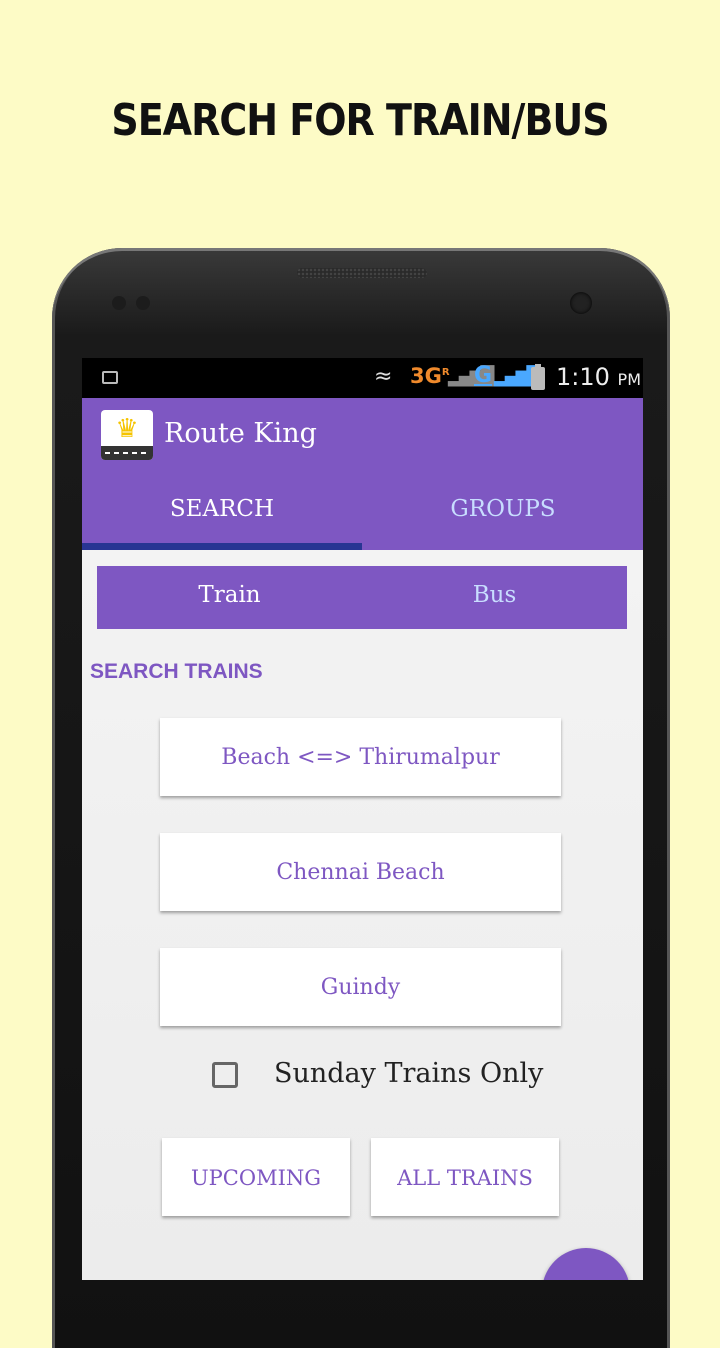  What do you see at coordinates (538, 377) in the screenshot?
I see `battery-icon` at bounding box center [538, 377].